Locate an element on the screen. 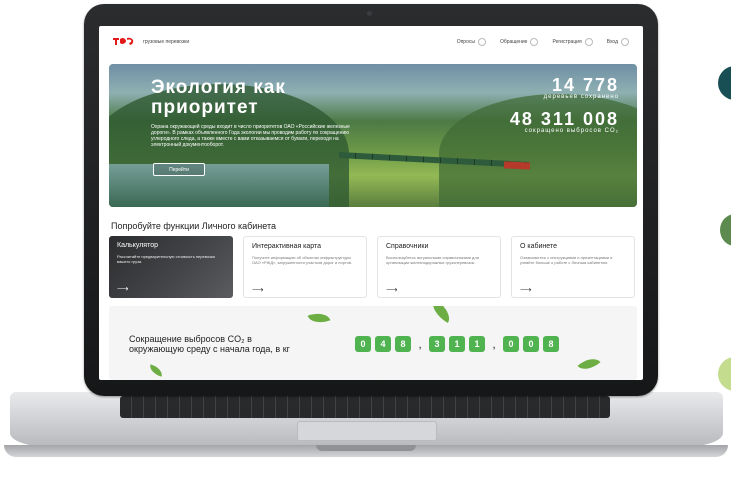  card-title: О кабинете is located at coordinates (538, 246).